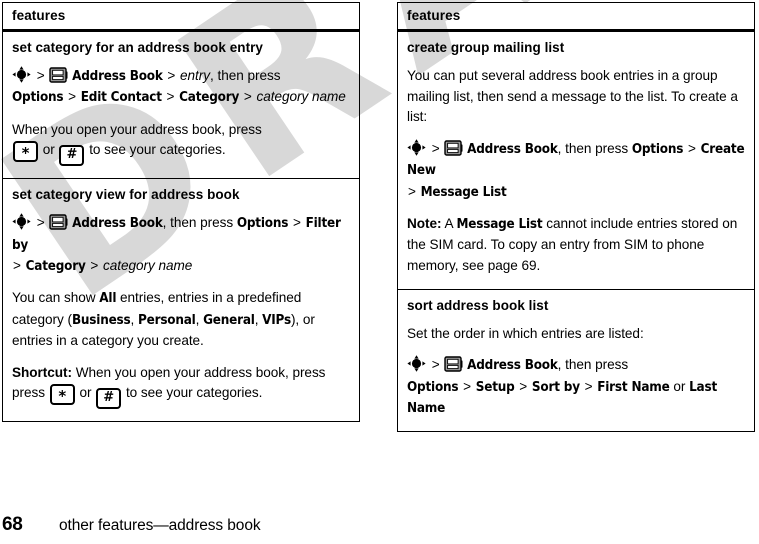 The image size is (759, 544). I want to click on menu-item-all: All, so click(108, 299).